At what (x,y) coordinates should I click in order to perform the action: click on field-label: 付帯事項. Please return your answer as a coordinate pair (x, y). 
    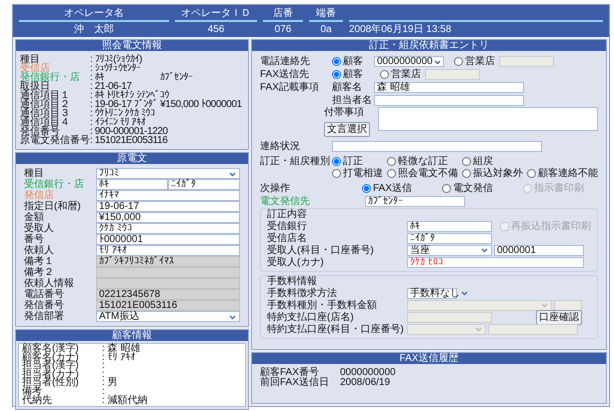
    Looking at the image, I should click on (344, 112).